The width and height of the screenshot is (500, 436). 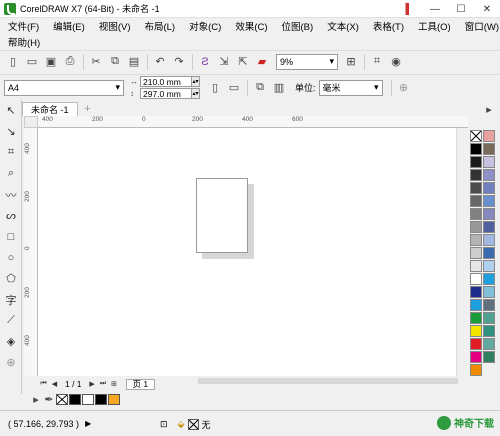 I want to click on height-stepper: ▴▾, so click(x=196, y=93).